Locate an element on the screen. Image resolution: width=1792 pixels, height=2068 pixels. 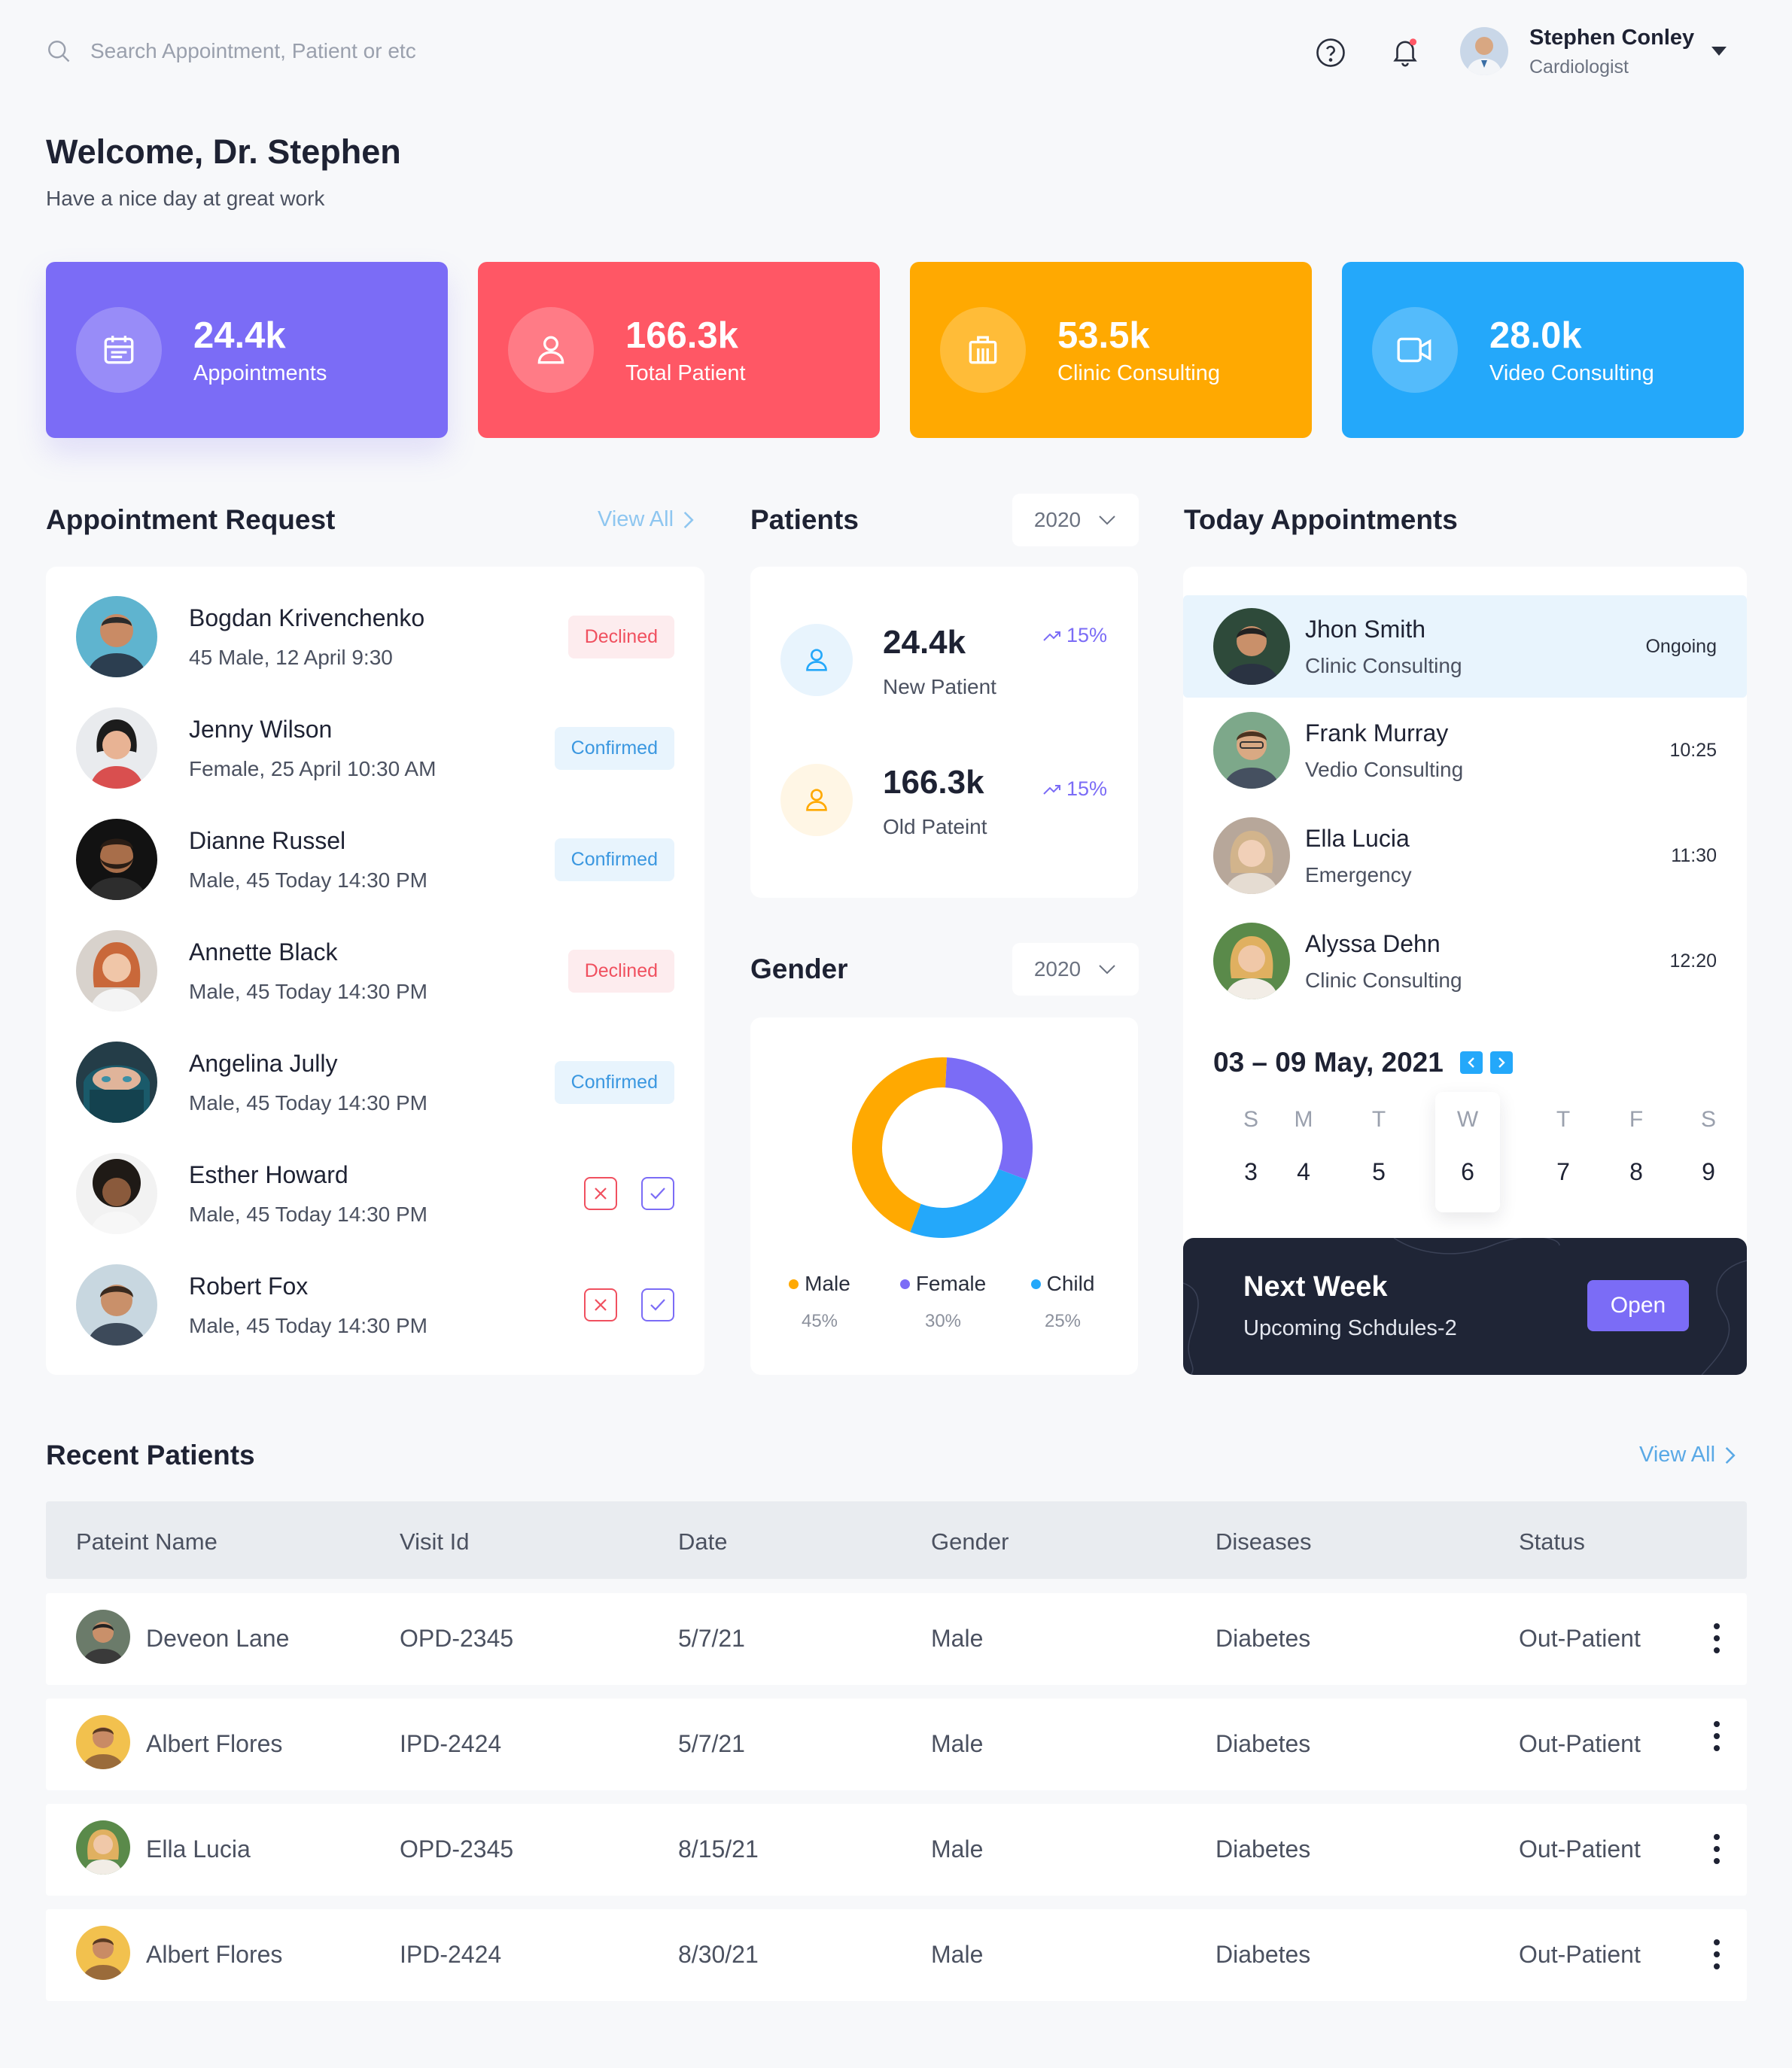
column-header: Status is located at coordinates (1552, 1542).